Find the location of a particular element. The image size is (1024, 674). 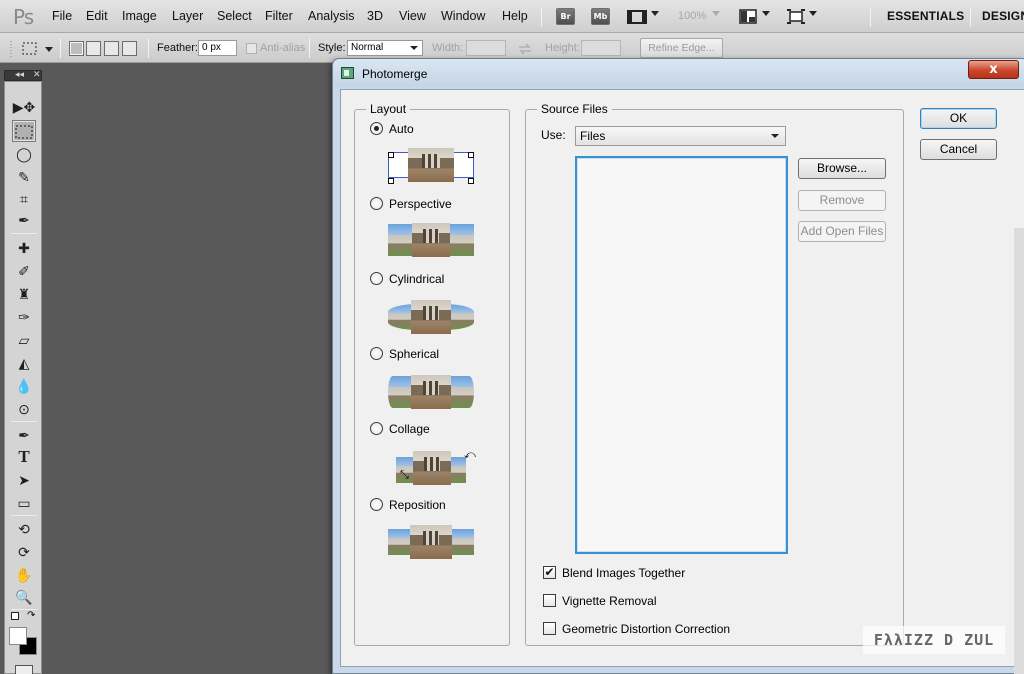

move-tool-icon: ▶✥ is located at coordinates (24, 107).